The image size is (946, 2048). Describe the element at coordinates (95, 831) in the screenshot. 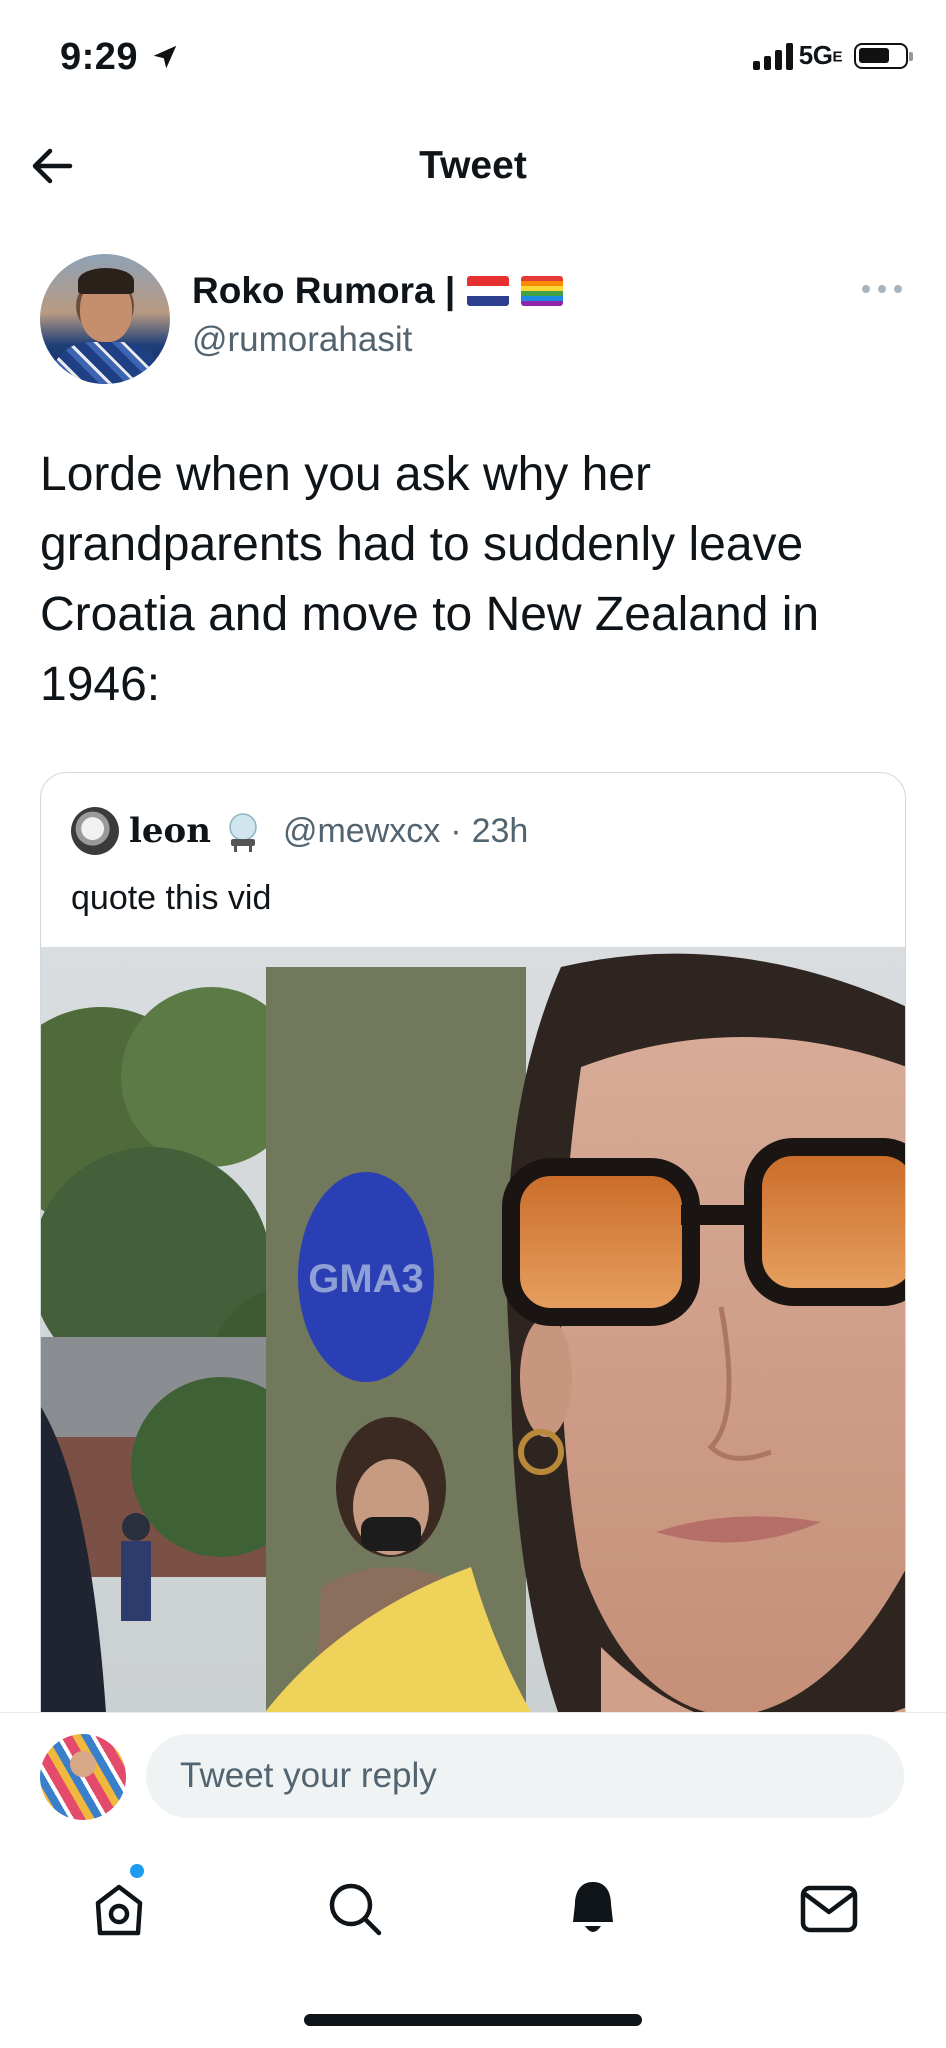

I see `quoted-author-avatar` at that location.